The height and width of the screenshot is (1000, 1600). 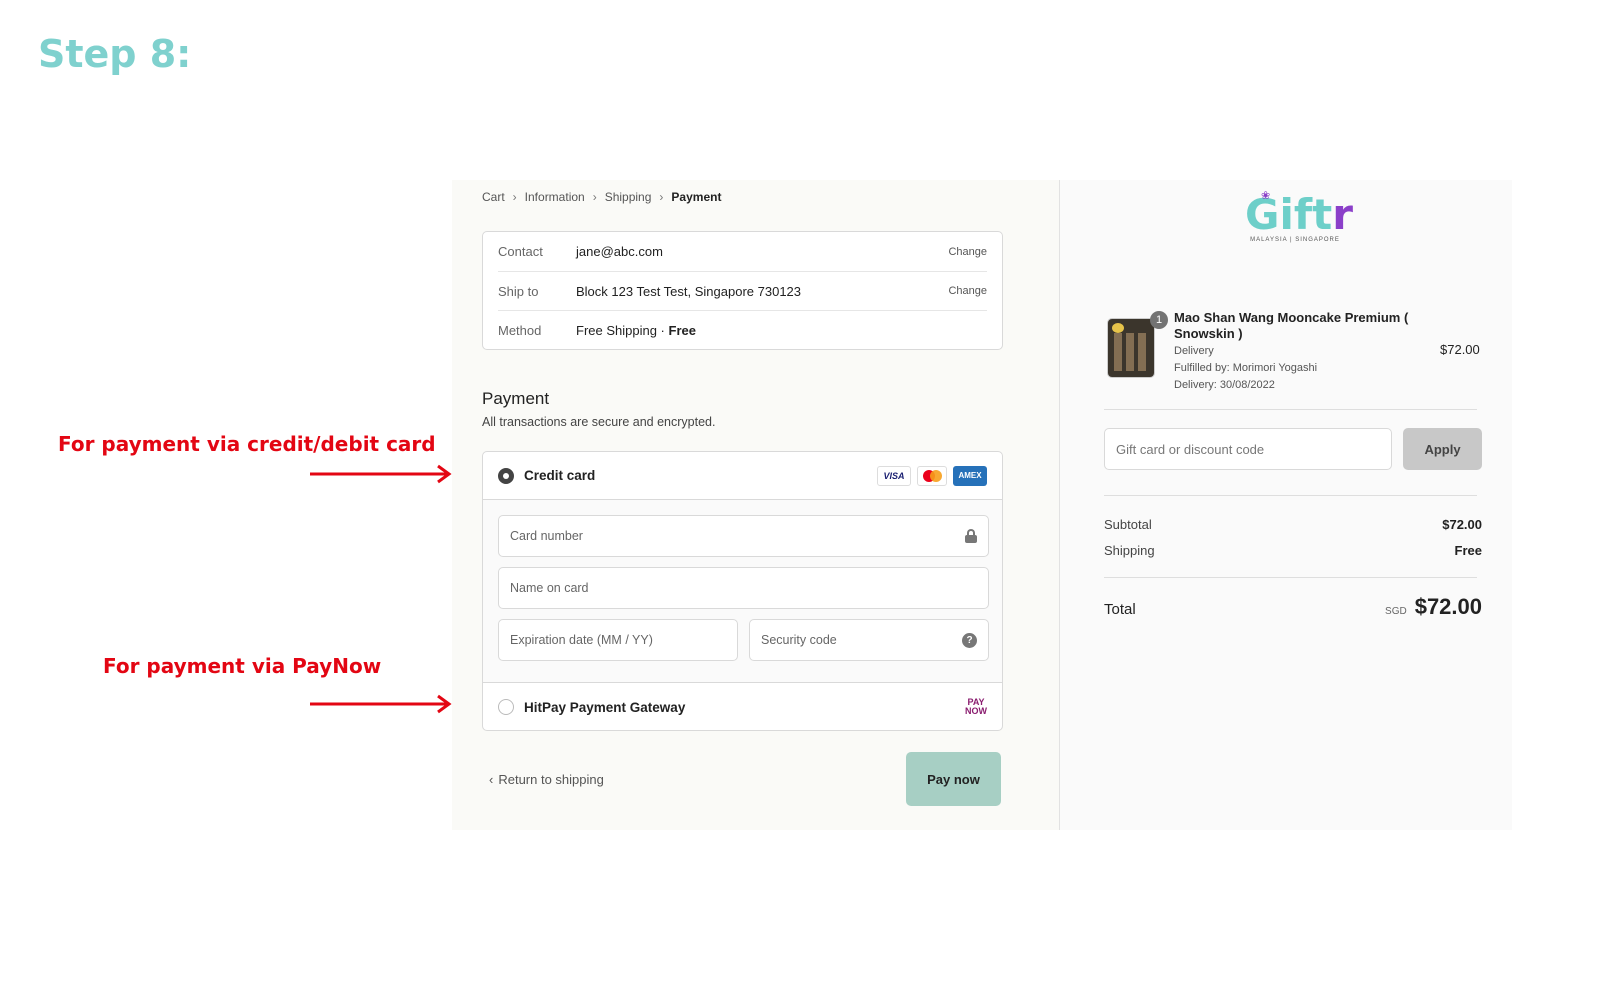 What do you see at coordinates (1246, 368) in the screenshot?
I see `product-fulfilled-by: Fulfilled by: Morimori Yogashi` at bounding box center [1246, 368].